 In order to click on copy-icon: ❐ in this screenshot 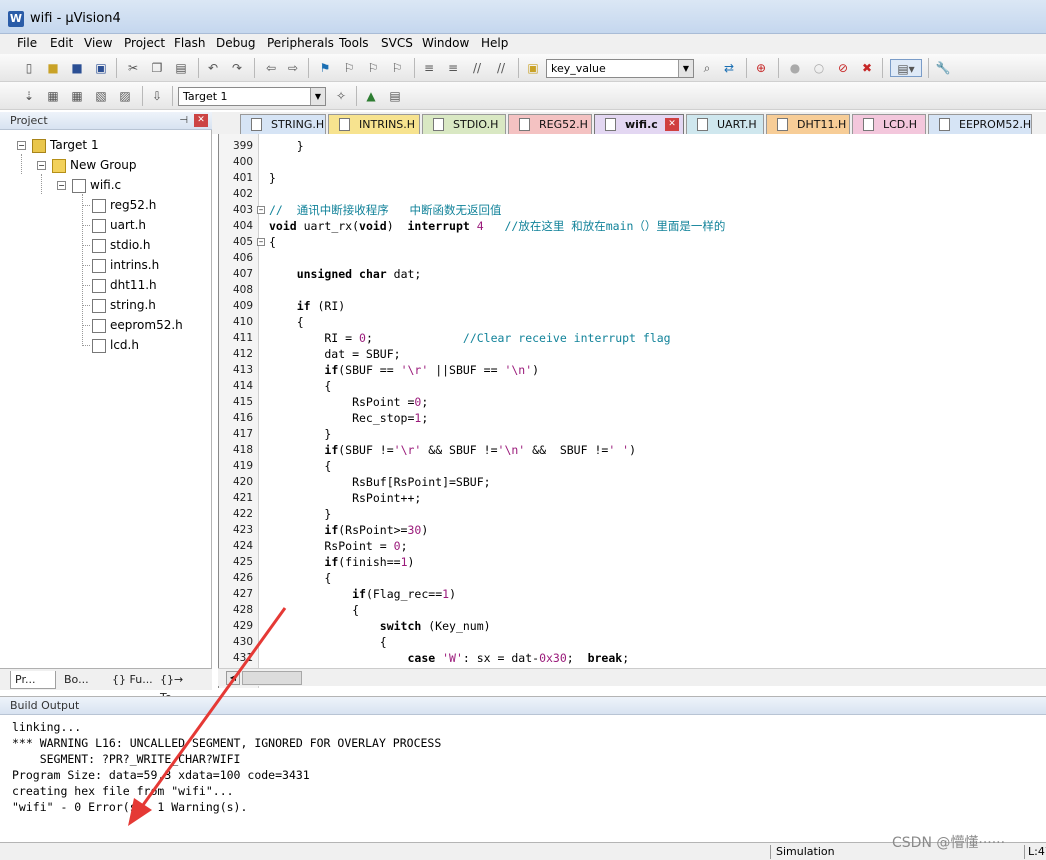, I will do `click(157, 68)`.